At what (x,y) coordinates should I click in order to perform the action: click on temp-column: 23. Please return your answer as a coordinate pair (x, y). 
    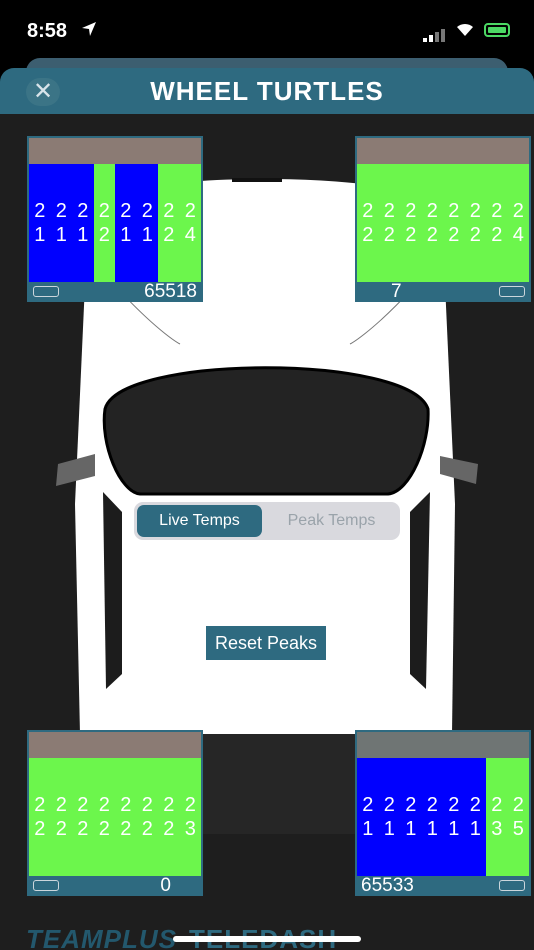
    Looking at the image, I should click on (190, 817).